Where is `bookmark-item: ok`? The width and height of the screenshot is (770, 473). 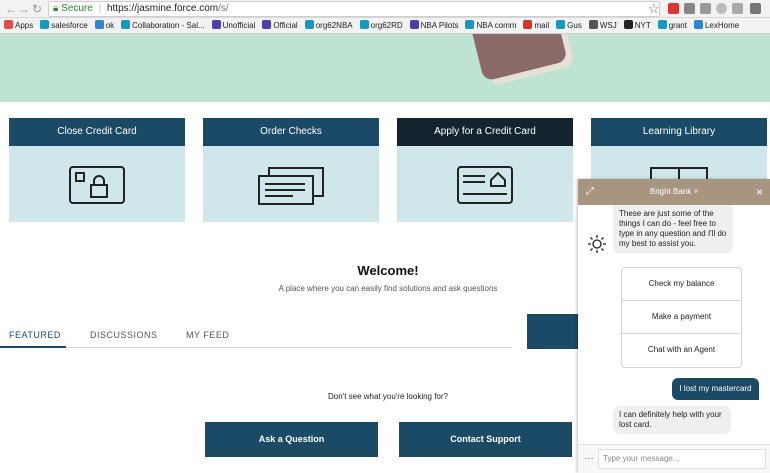 bookmark-item: ok is located at coordinates (104, 25).